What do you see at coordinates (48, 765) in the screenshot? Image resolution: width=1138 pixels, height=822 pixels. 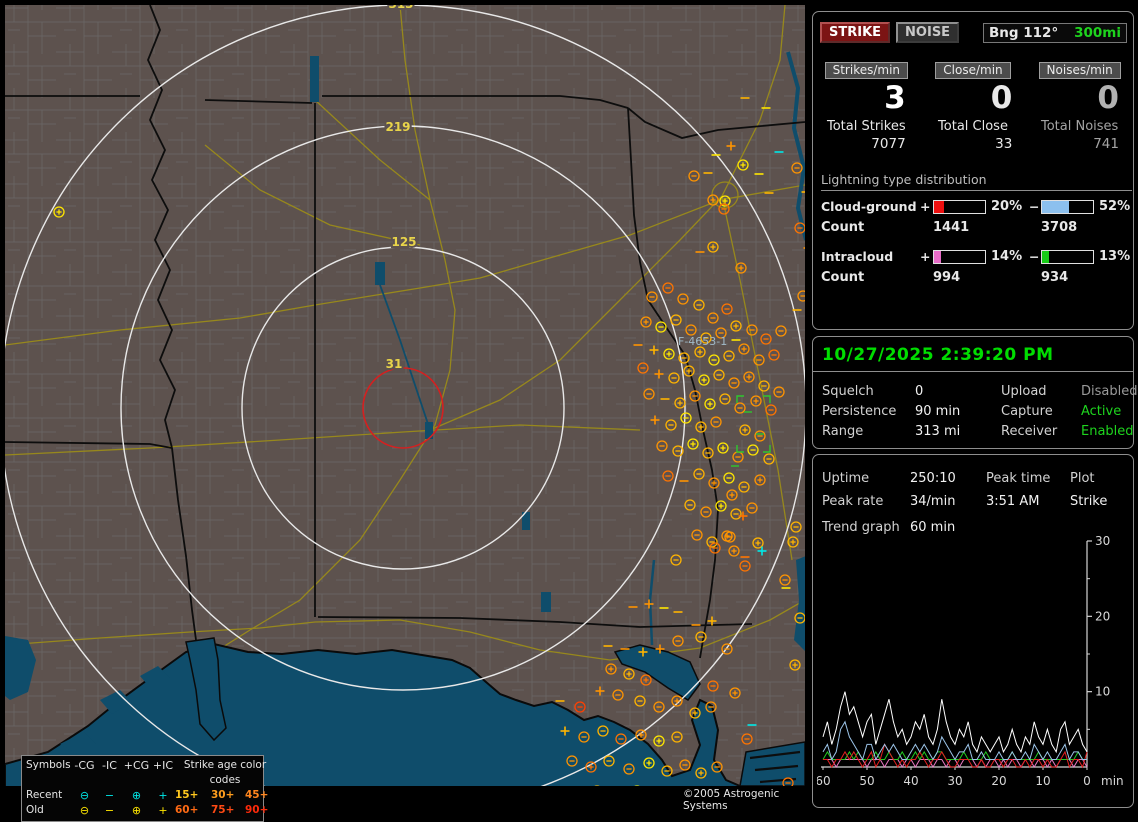 I see `legend-symbols-header: Symbols` at bounding box center [48, 765].